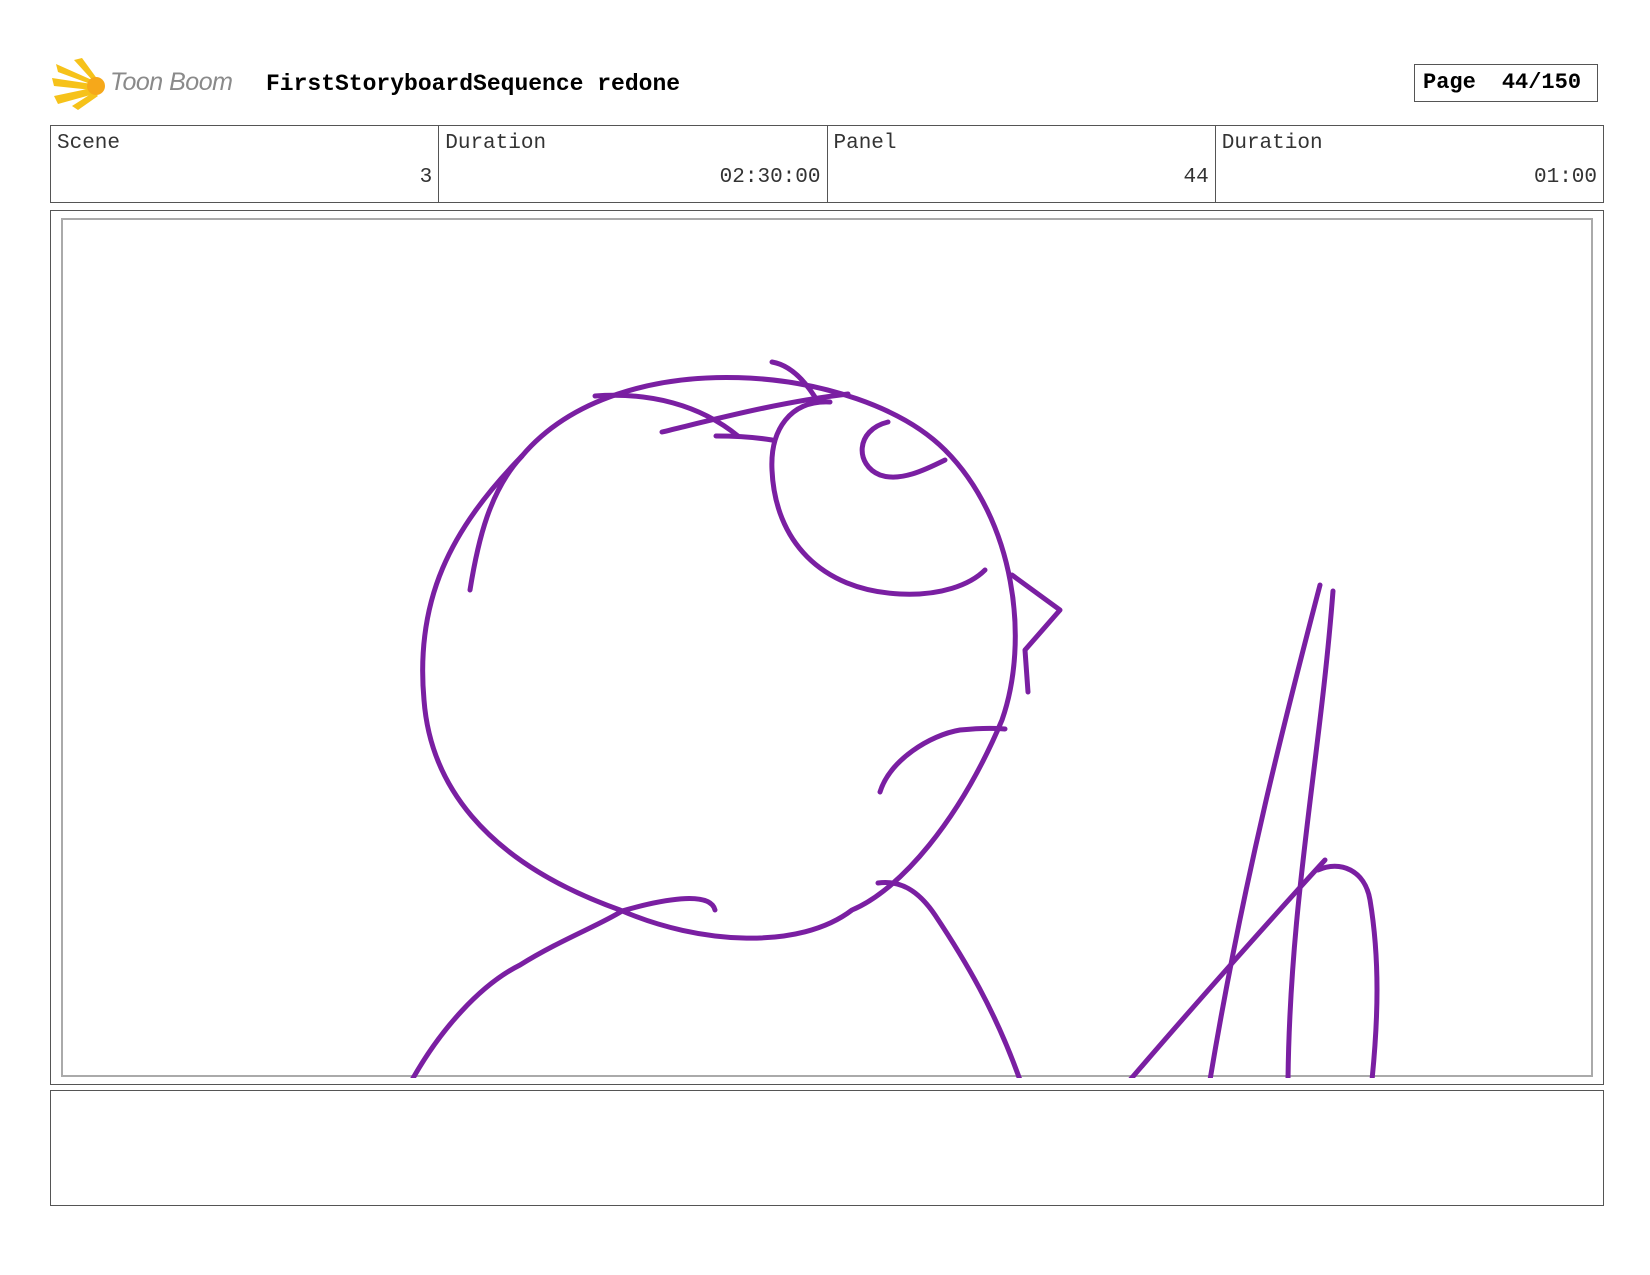 The height and width of the screenshot is (1275, 1650). What do you see at coordinates (948, 978) in the screenshot?
I see `shoulder-right` at bounding box center [948, 978].